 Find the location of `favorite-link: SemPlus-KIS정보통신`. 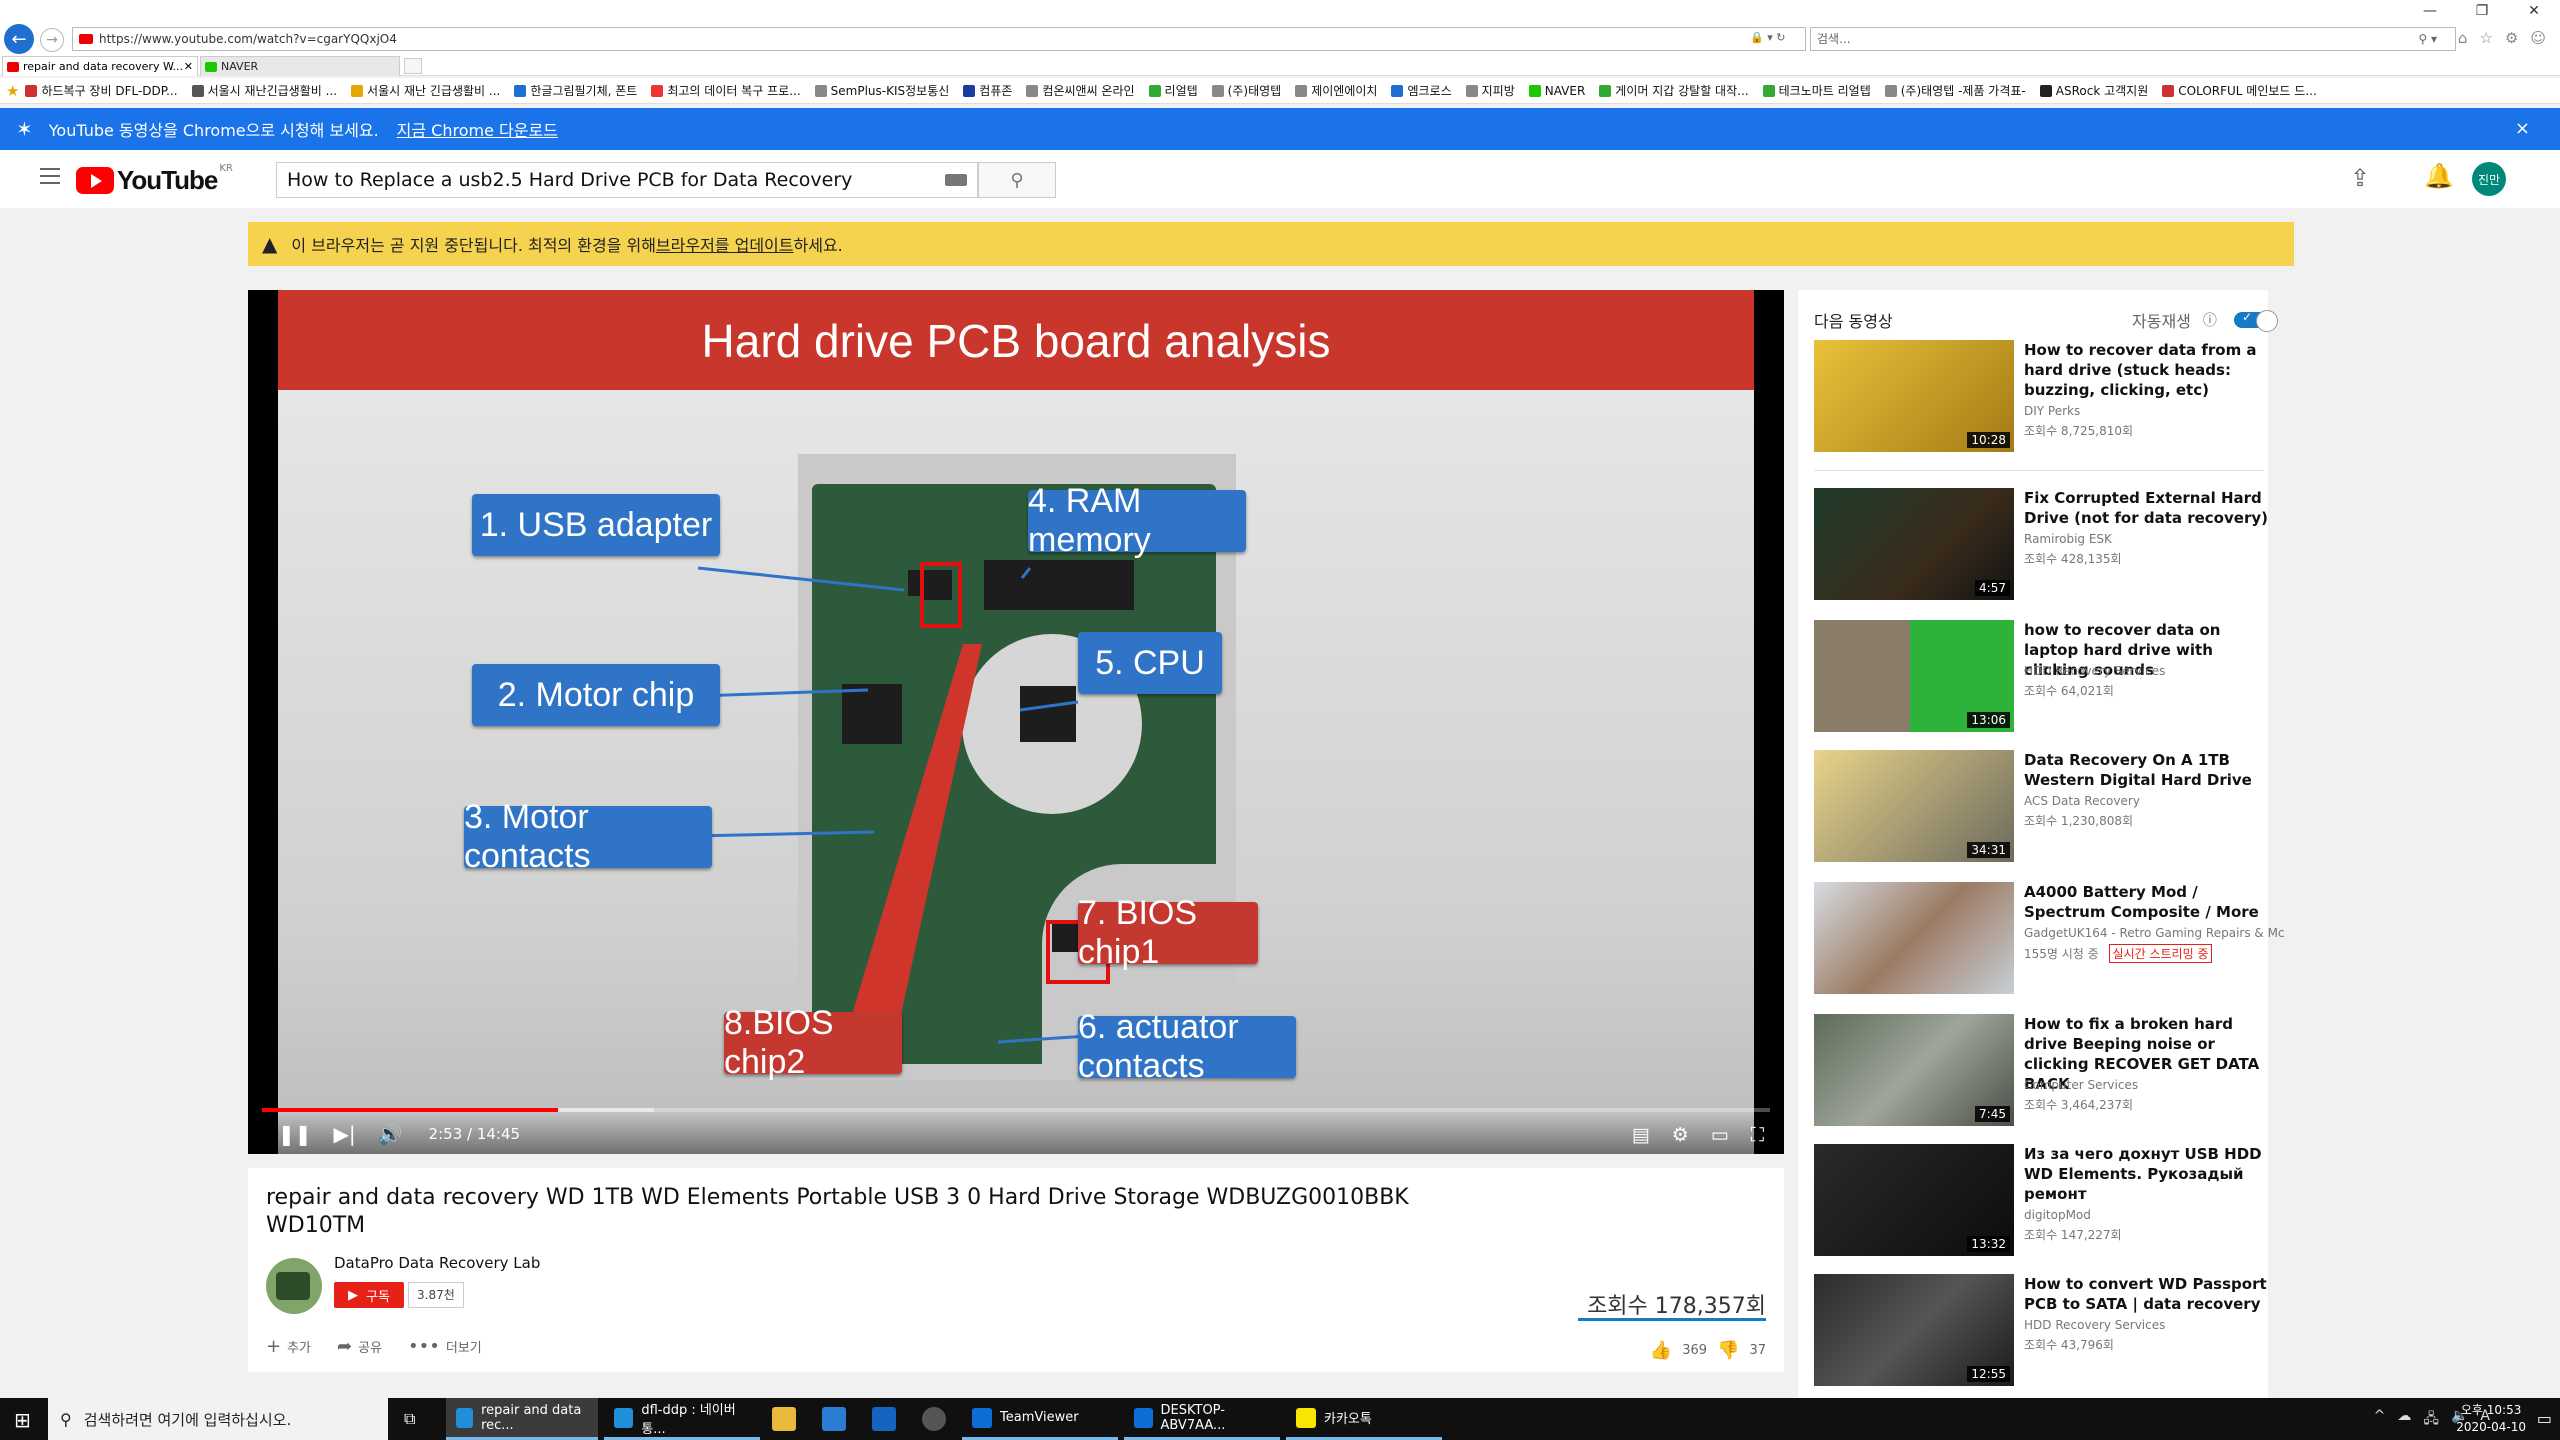

favorite-link: SemPlus-KIS정보통신 is located at coordinates (881, 90).